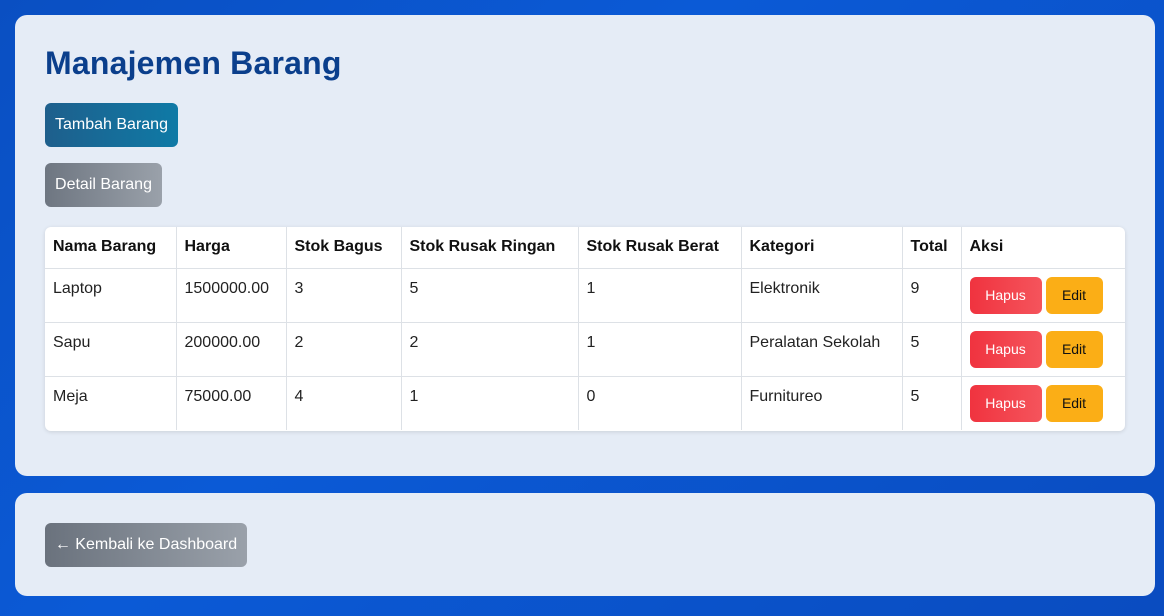  Describe the element at coordinates (344, 349) in the screenshot. I see `cell-stok-bagus: 2` at that location.